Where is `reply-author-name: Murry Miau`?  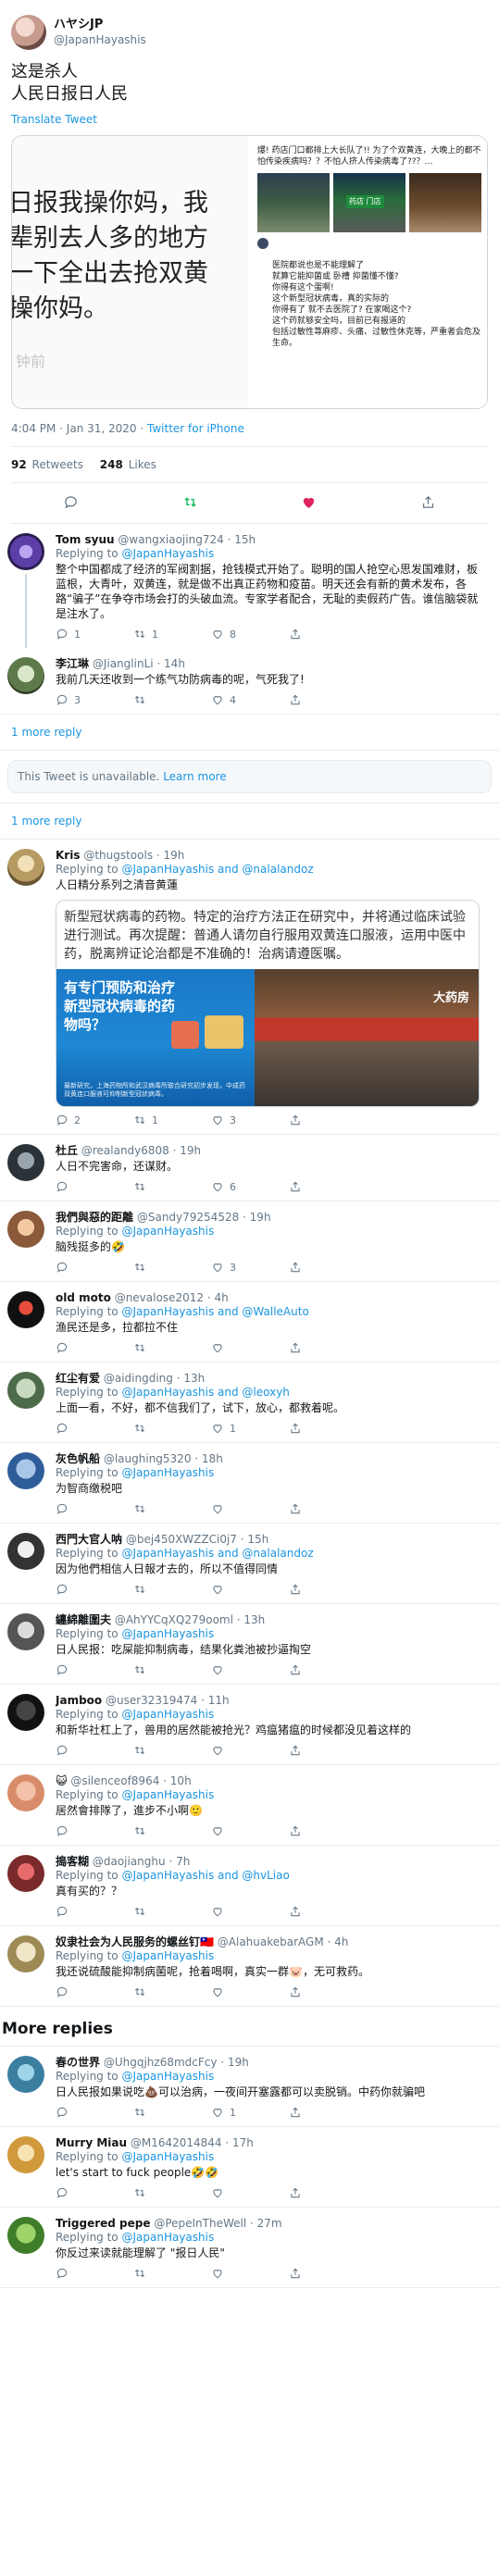 reply-author-name: Murry Miau is located at coordinates (91, 2142).